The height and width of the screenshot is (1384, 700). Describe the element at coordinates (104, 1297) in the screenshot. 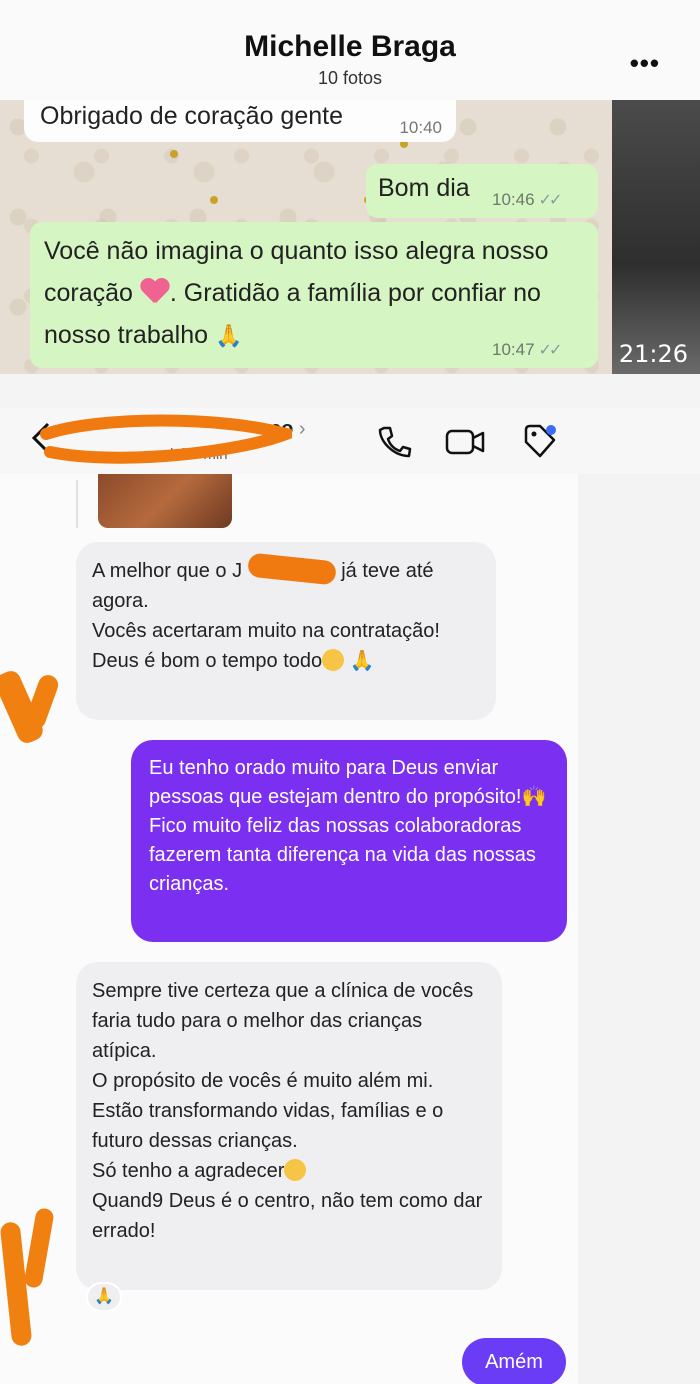

I see `message-reaction: 🙏` at that location.